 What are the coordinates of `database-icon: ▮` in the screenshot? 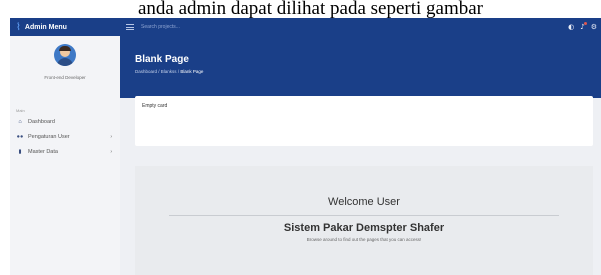 It's located at (20, 151).